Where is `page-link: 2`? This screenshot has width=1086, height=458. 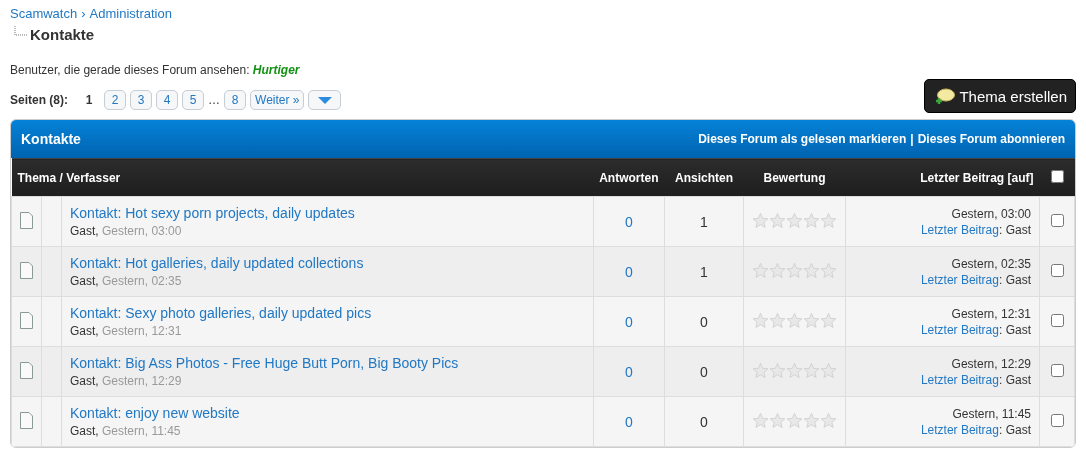 page-link: 2 is located at coordinates (115, 100).